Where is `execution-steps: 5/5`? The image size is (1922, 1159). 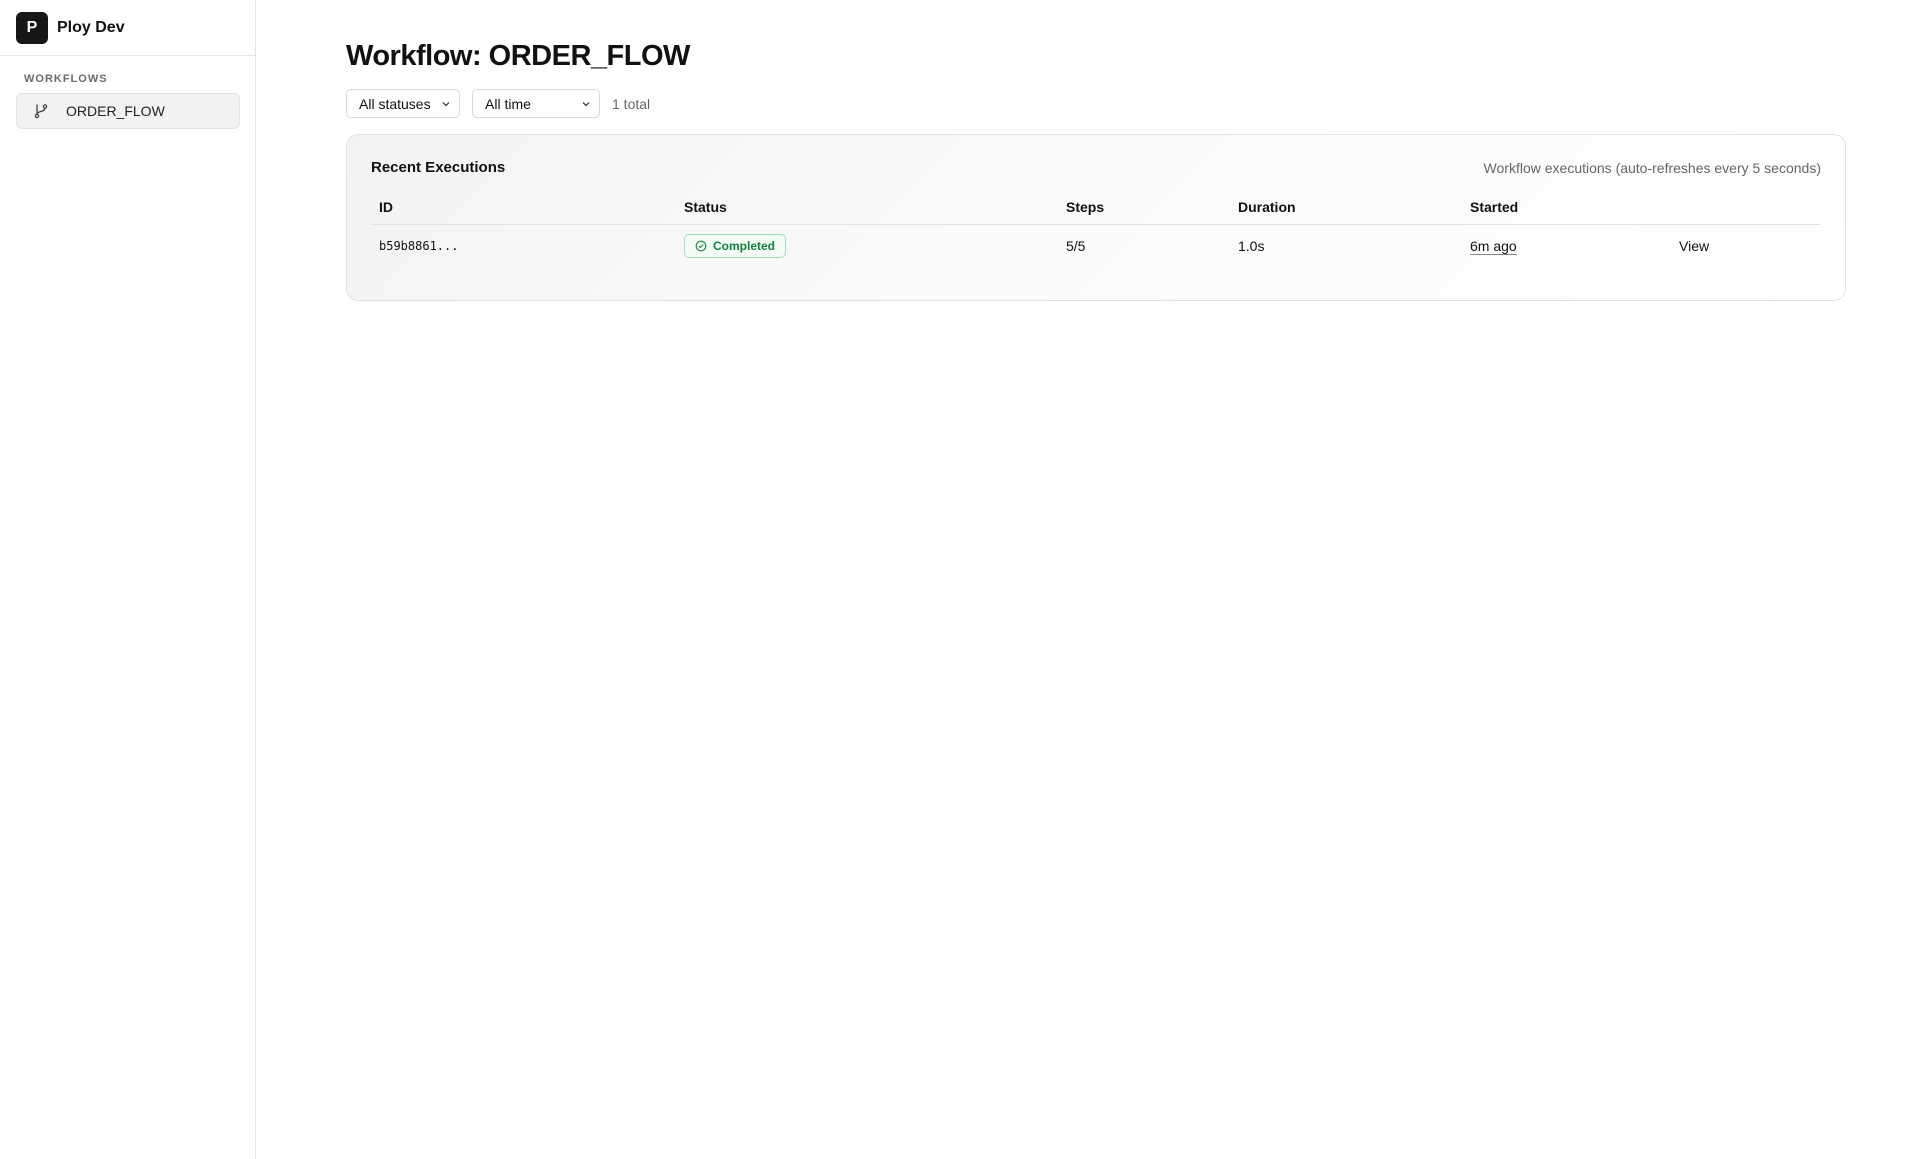
execution-steps: 5/5 is located at coordinates (1076, 246).